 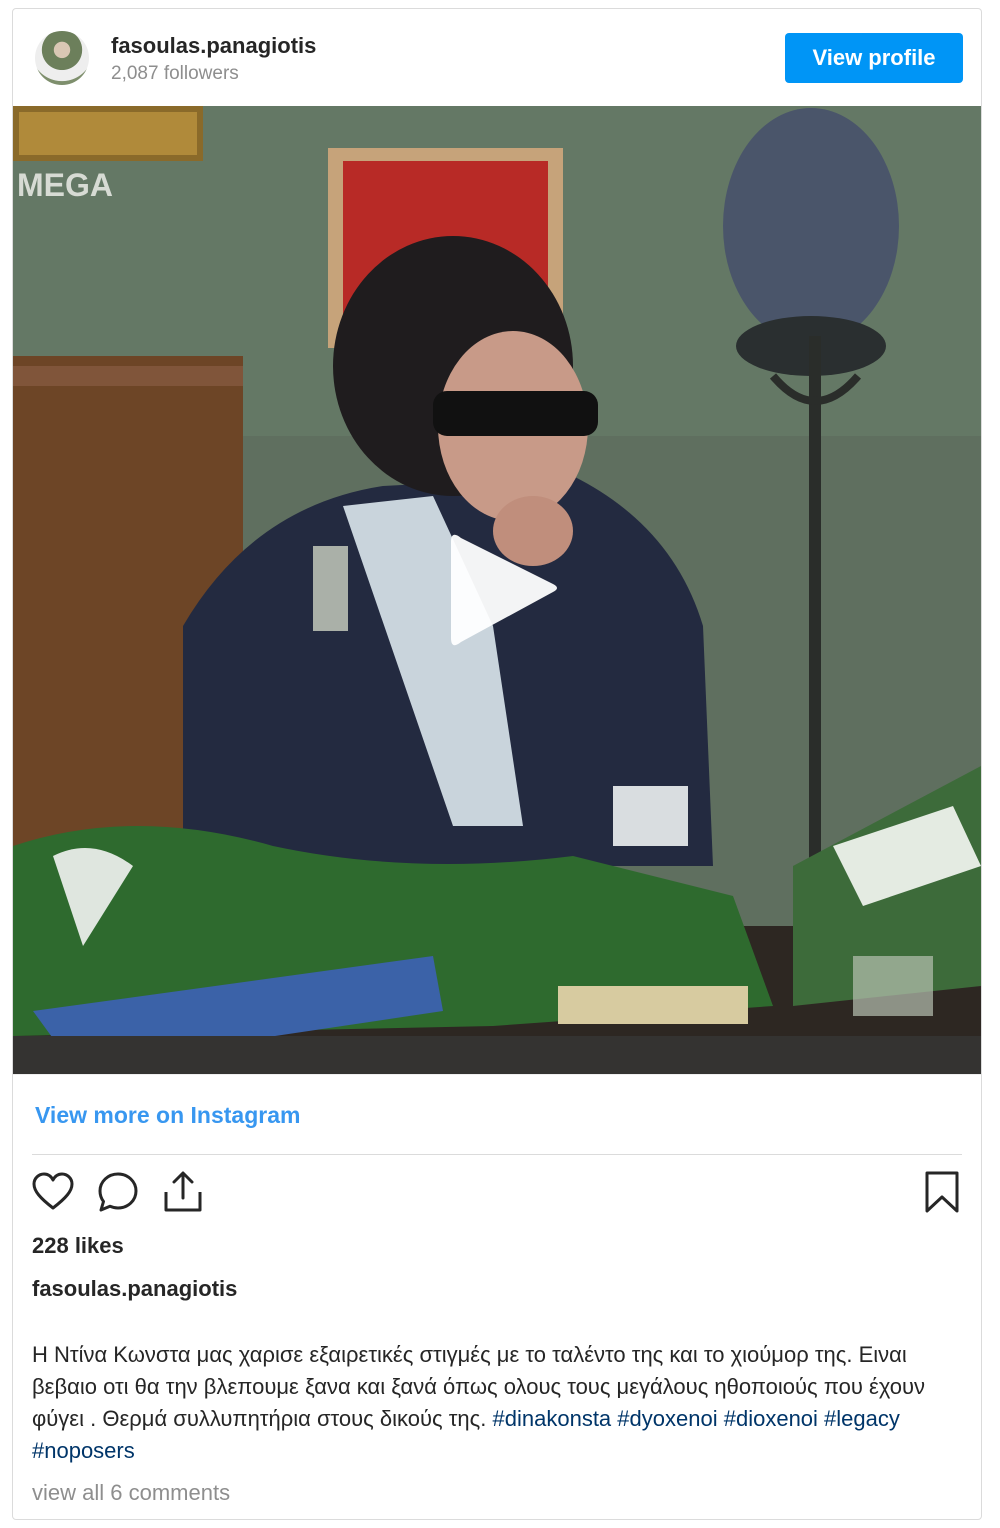 What do you see at coordinates (134, 1289) in the screenshot?
I see `caption-username: fasoulas.panagiotis` at bounding box center [134, 1289].